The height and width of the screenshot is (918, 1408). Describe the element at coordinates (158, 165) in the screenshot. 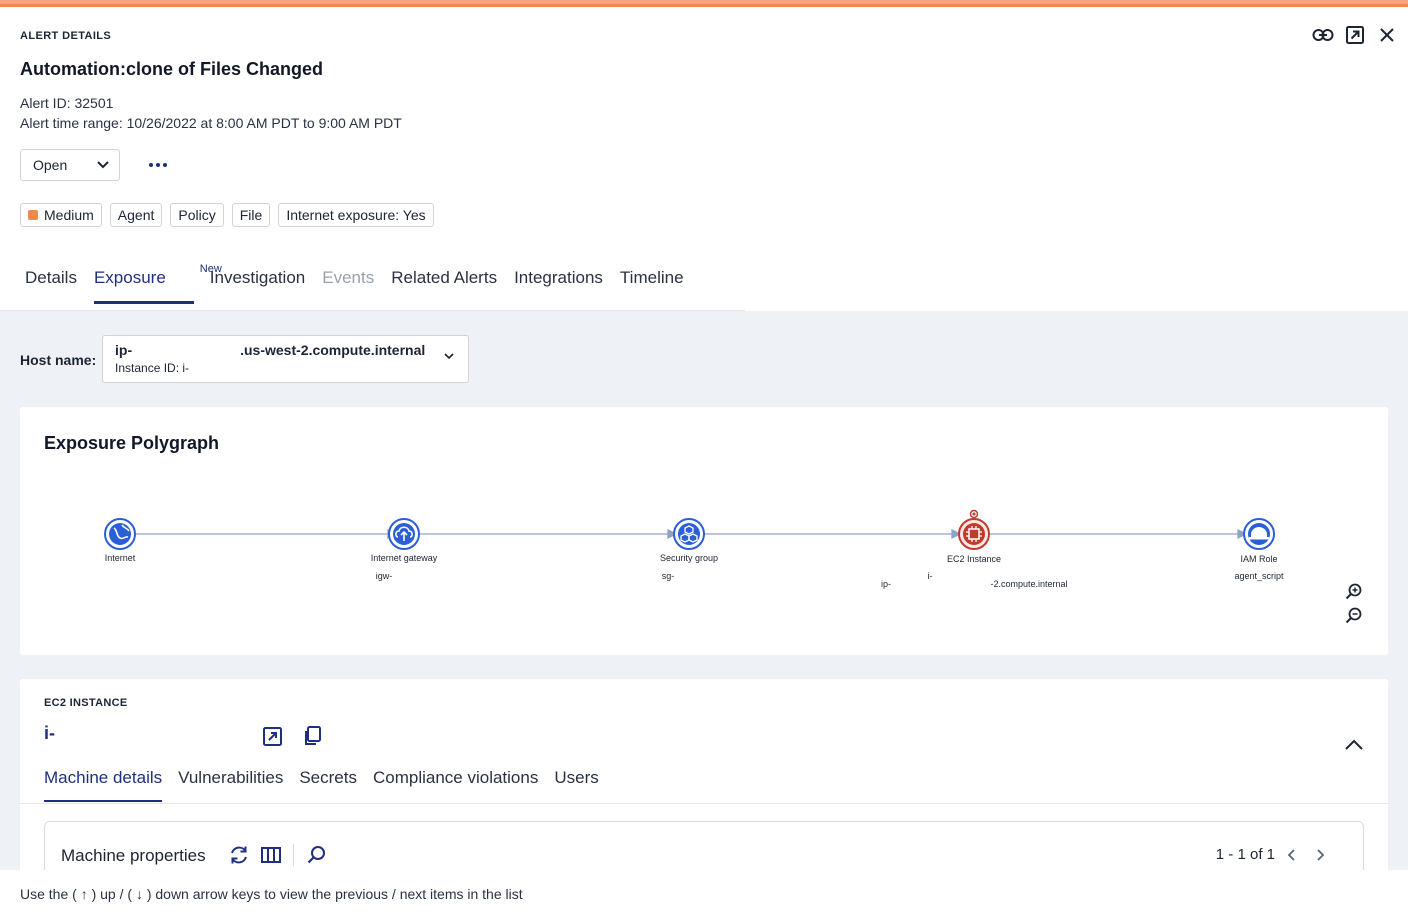

I see `more-actions-button` at that location.